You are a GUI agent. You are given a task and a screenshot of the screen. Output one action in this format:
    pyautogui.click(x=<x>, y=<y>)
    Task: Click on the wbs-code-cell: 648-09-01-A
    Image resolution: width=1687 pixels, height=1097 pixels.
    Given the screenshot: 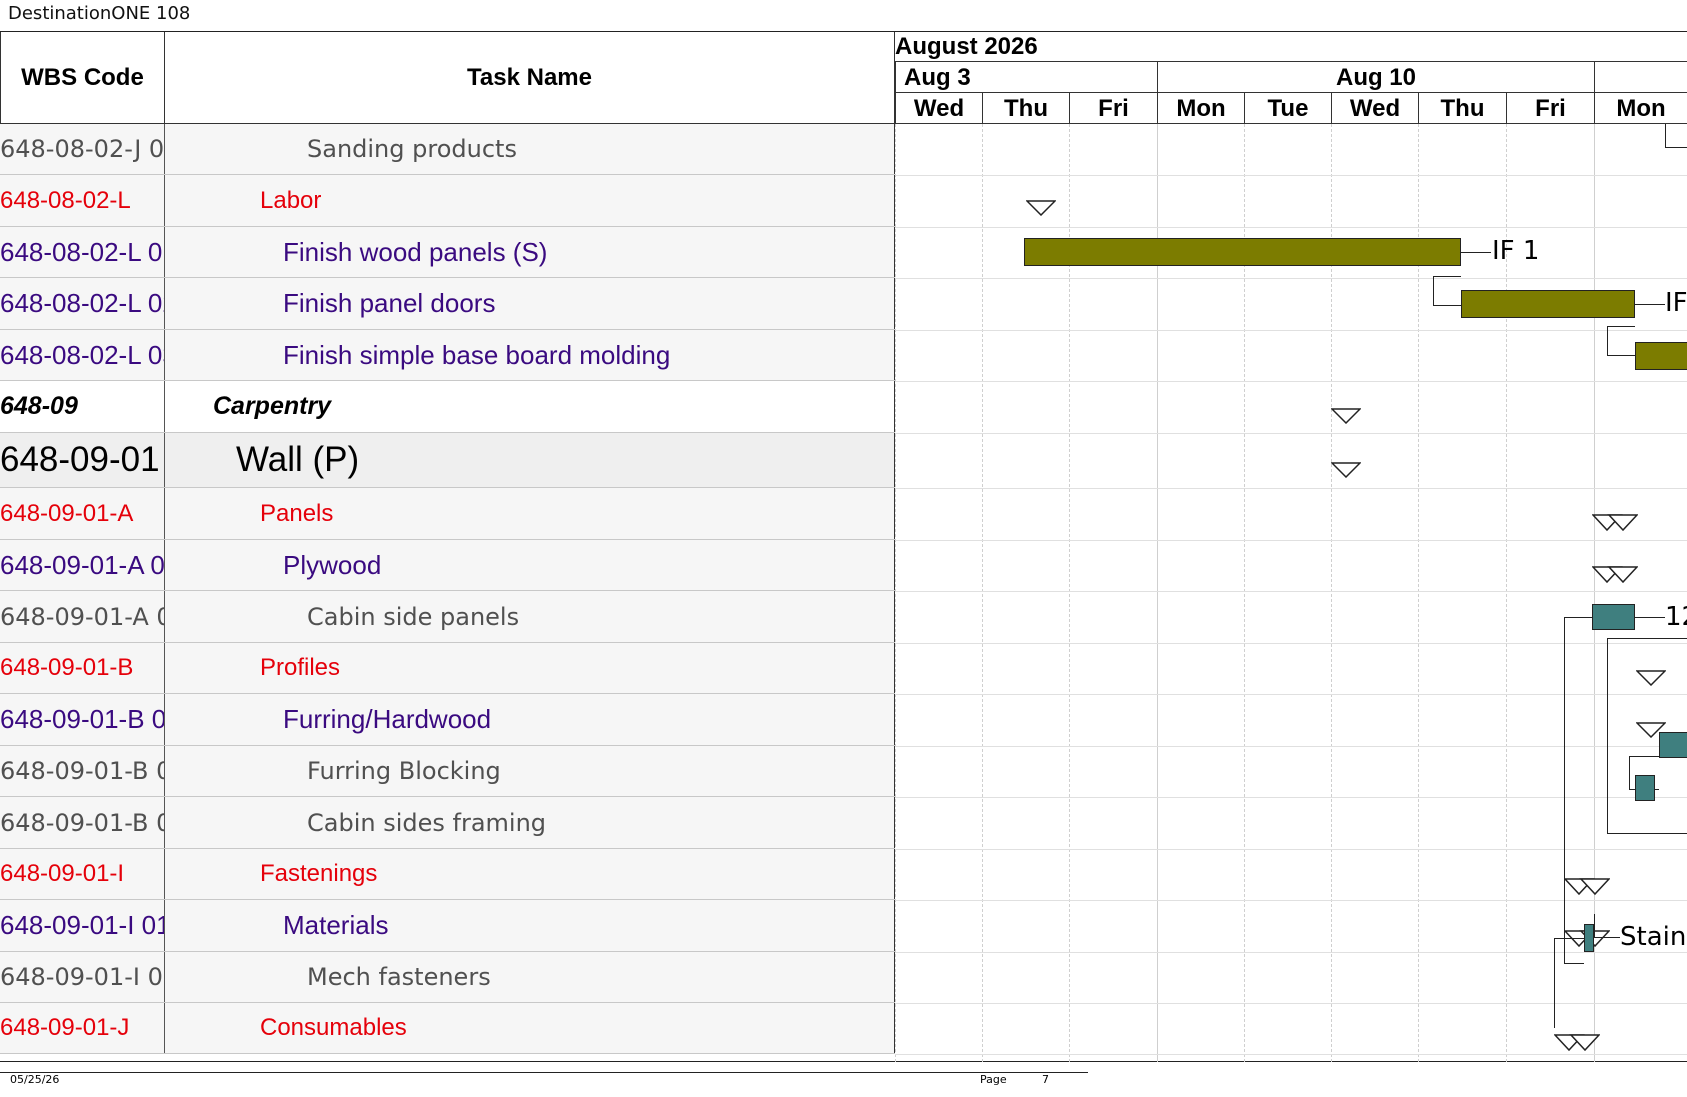 What is the action you would take?
    pyautogui.click(x=82, y=513)
    